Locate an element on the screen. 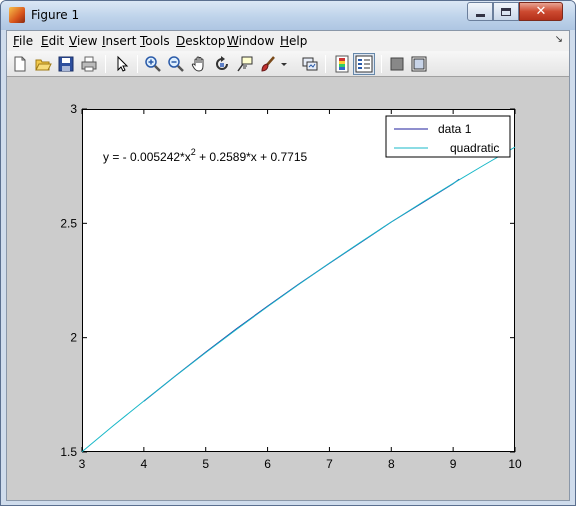  legend: data 1 quadratic is located at coordinates (448, 136).